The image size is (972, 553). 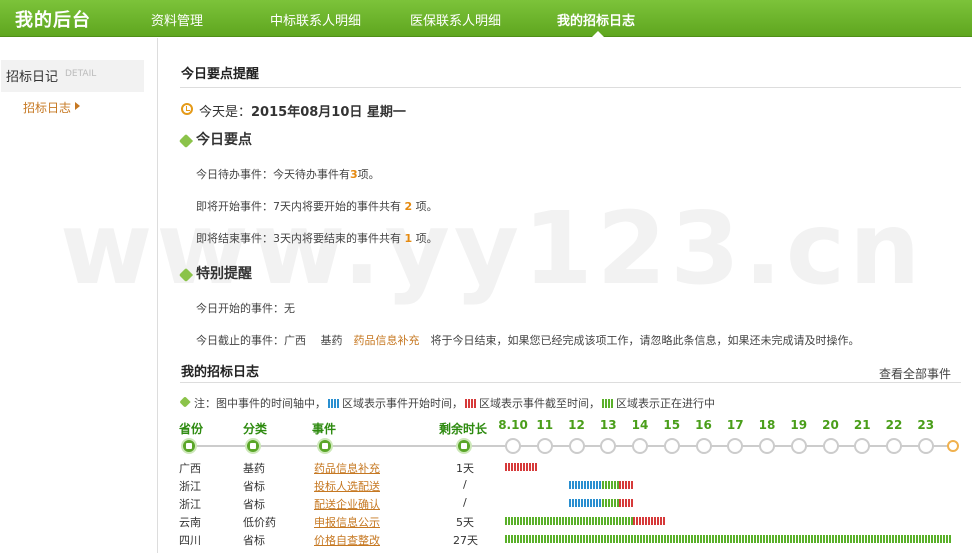 I want to click on nav-winning-contacts: 中标联系人明细, so click(x=315, y=19).